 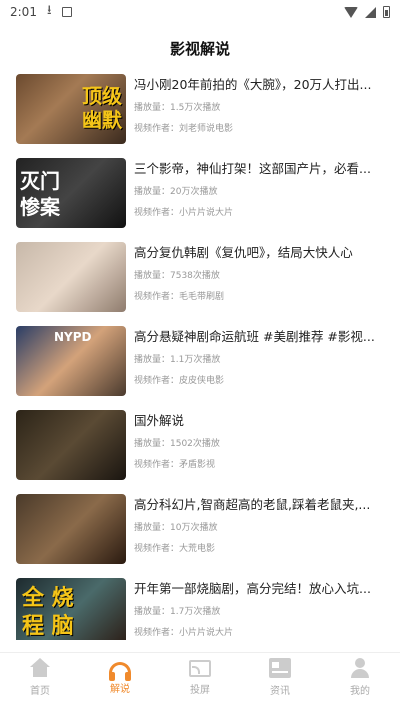 What do you see at coordinates (66, 12) in the screenshot?
I see `notification-icon` at bounding box center [66, 12].